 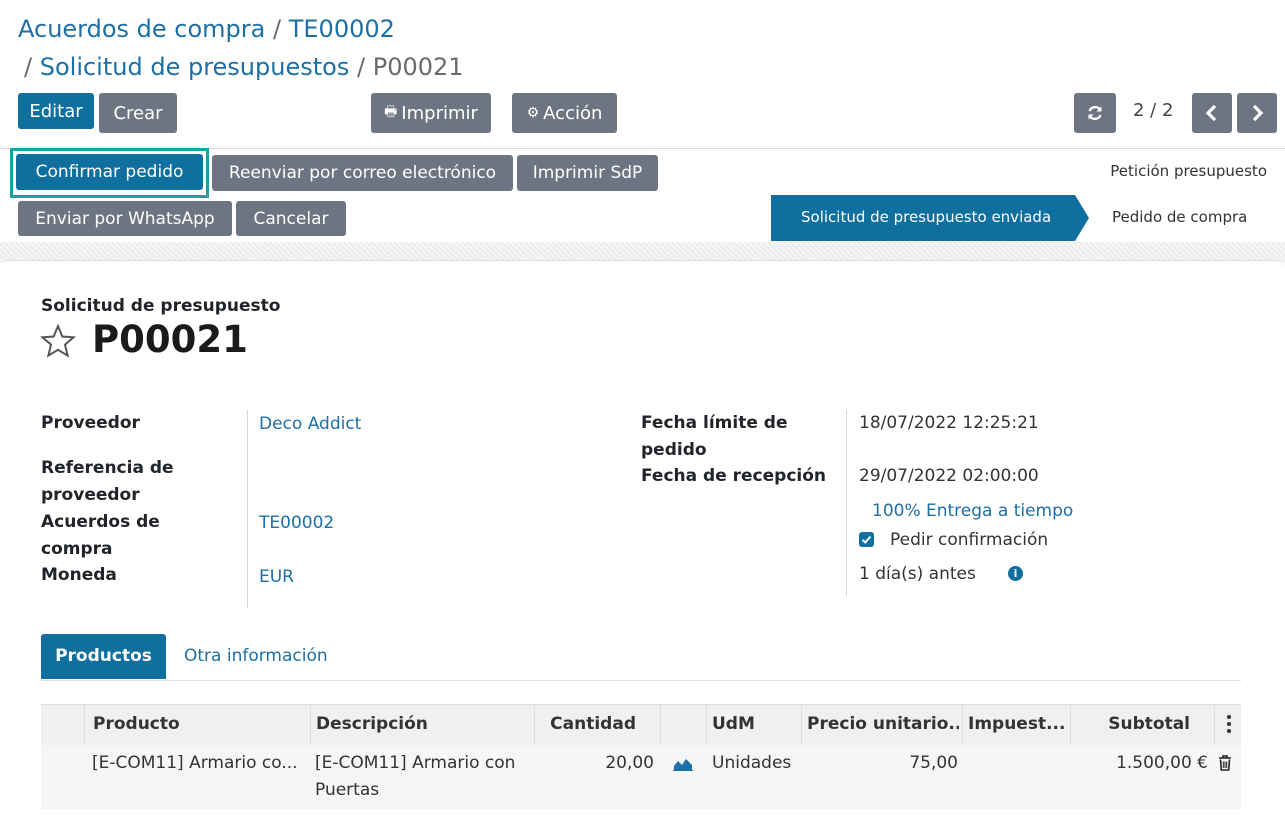 I want to click on resend-email-label: Reenviar por correo electrónico, so click(x=362, y=173).